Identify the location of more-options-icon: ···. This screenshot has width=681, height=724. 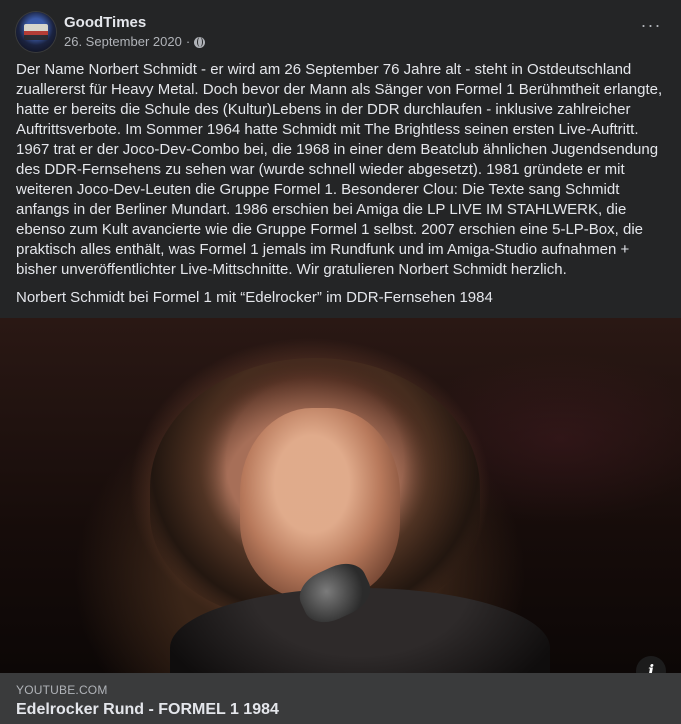
(651, 27).